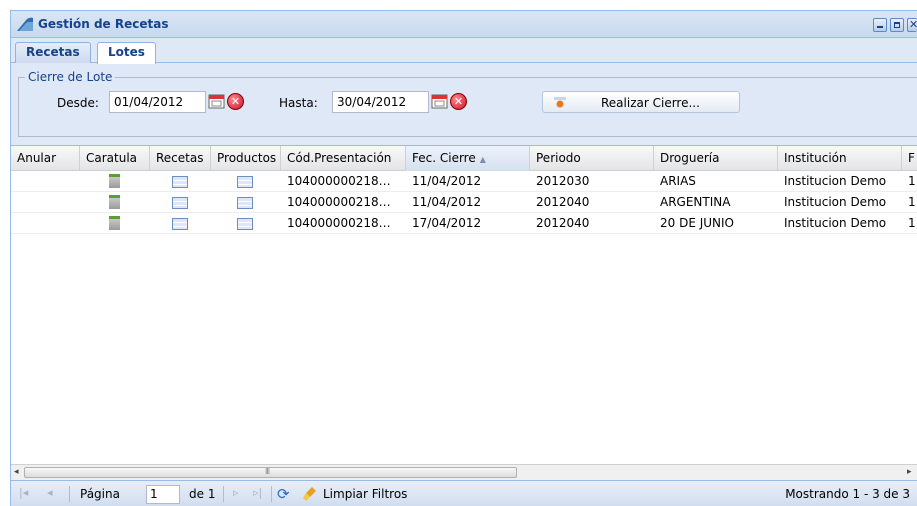 This screenshot has width=917, height=506. I want to click on broom-icon, so click(311, 494).